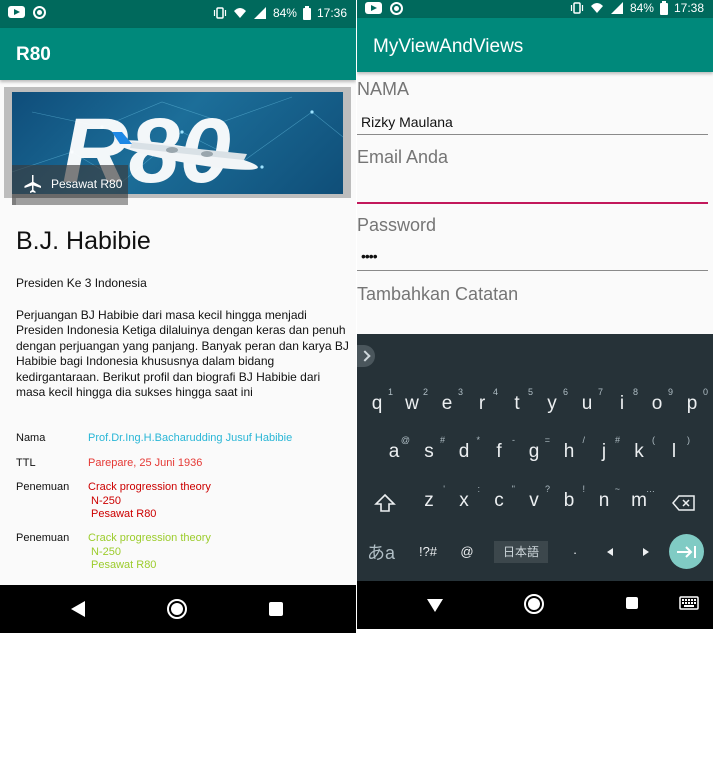 Image resolution: width=714 pixels, height=768 pixels. Describe the element at coordinates (124, 565) in the screenshot. I see `penemuan-2-line-3: Pesawat R80` at that location.